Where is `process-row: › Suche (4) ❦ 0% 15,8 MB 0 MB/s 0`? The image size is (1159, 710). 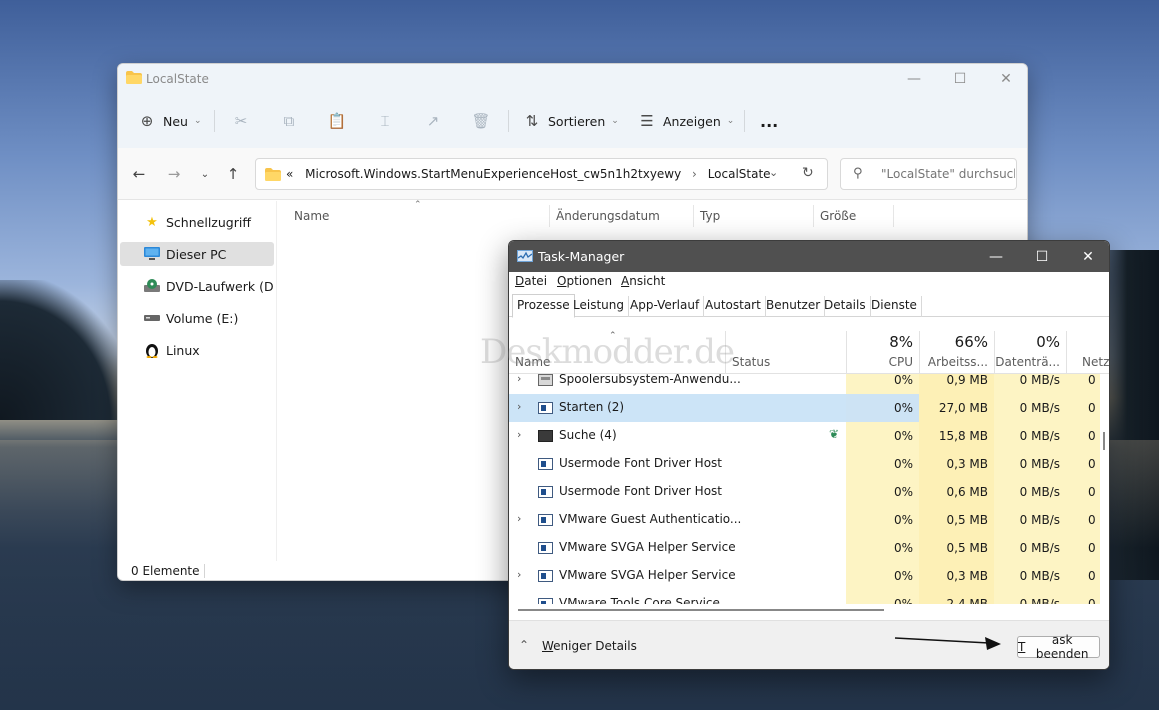 process-row: › Suche (4) ❦ 0% 15,8 MB 0 MB/s 0 is located at coordinates (804, 436).